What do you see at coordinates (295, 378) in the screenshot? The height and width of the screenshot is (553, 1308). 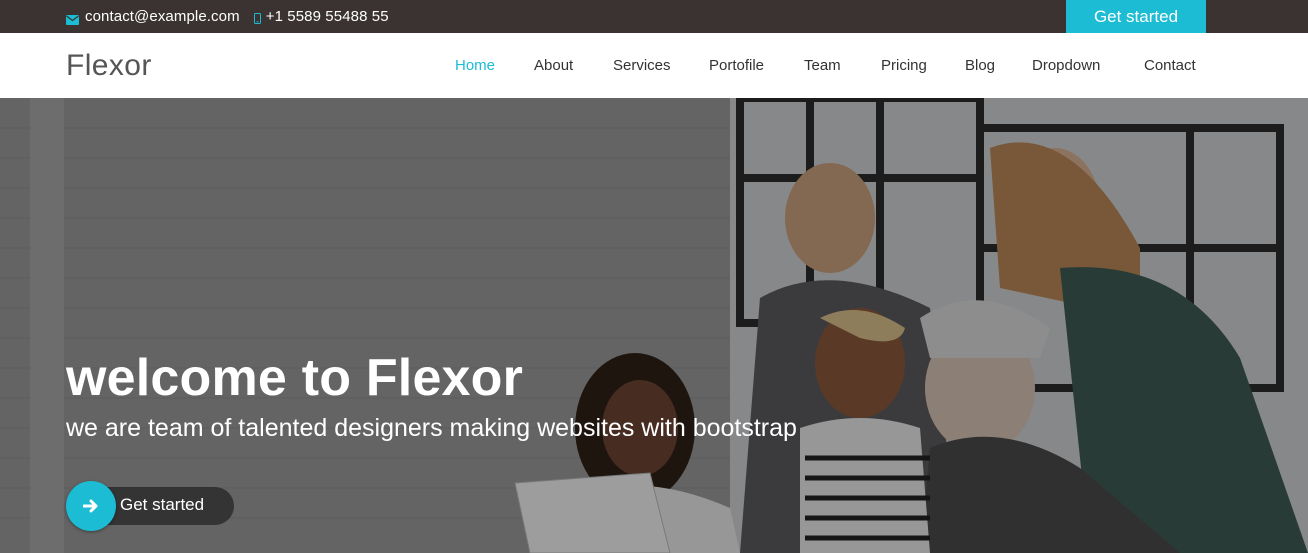 I see `hero-title: welcome to Flexor` at bounding box center [295, 378].